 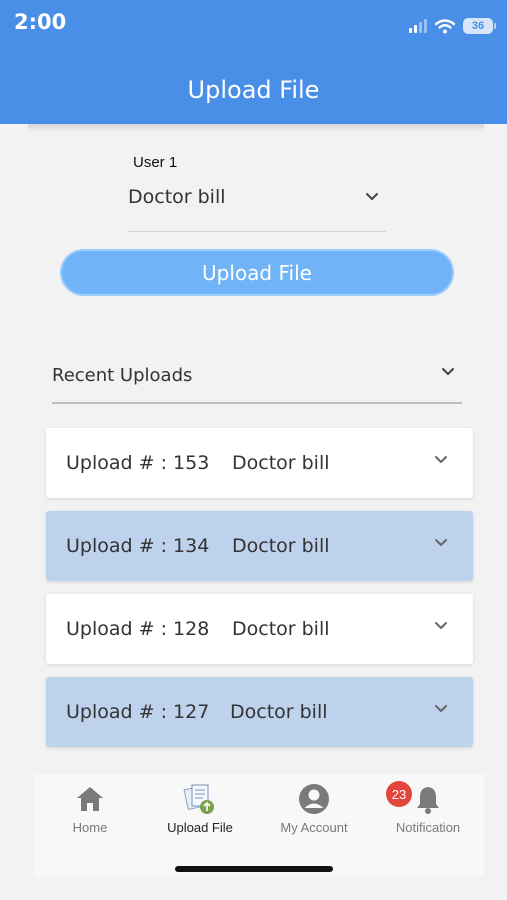 I want to click on signal-icon, so click(x=418, y=26).